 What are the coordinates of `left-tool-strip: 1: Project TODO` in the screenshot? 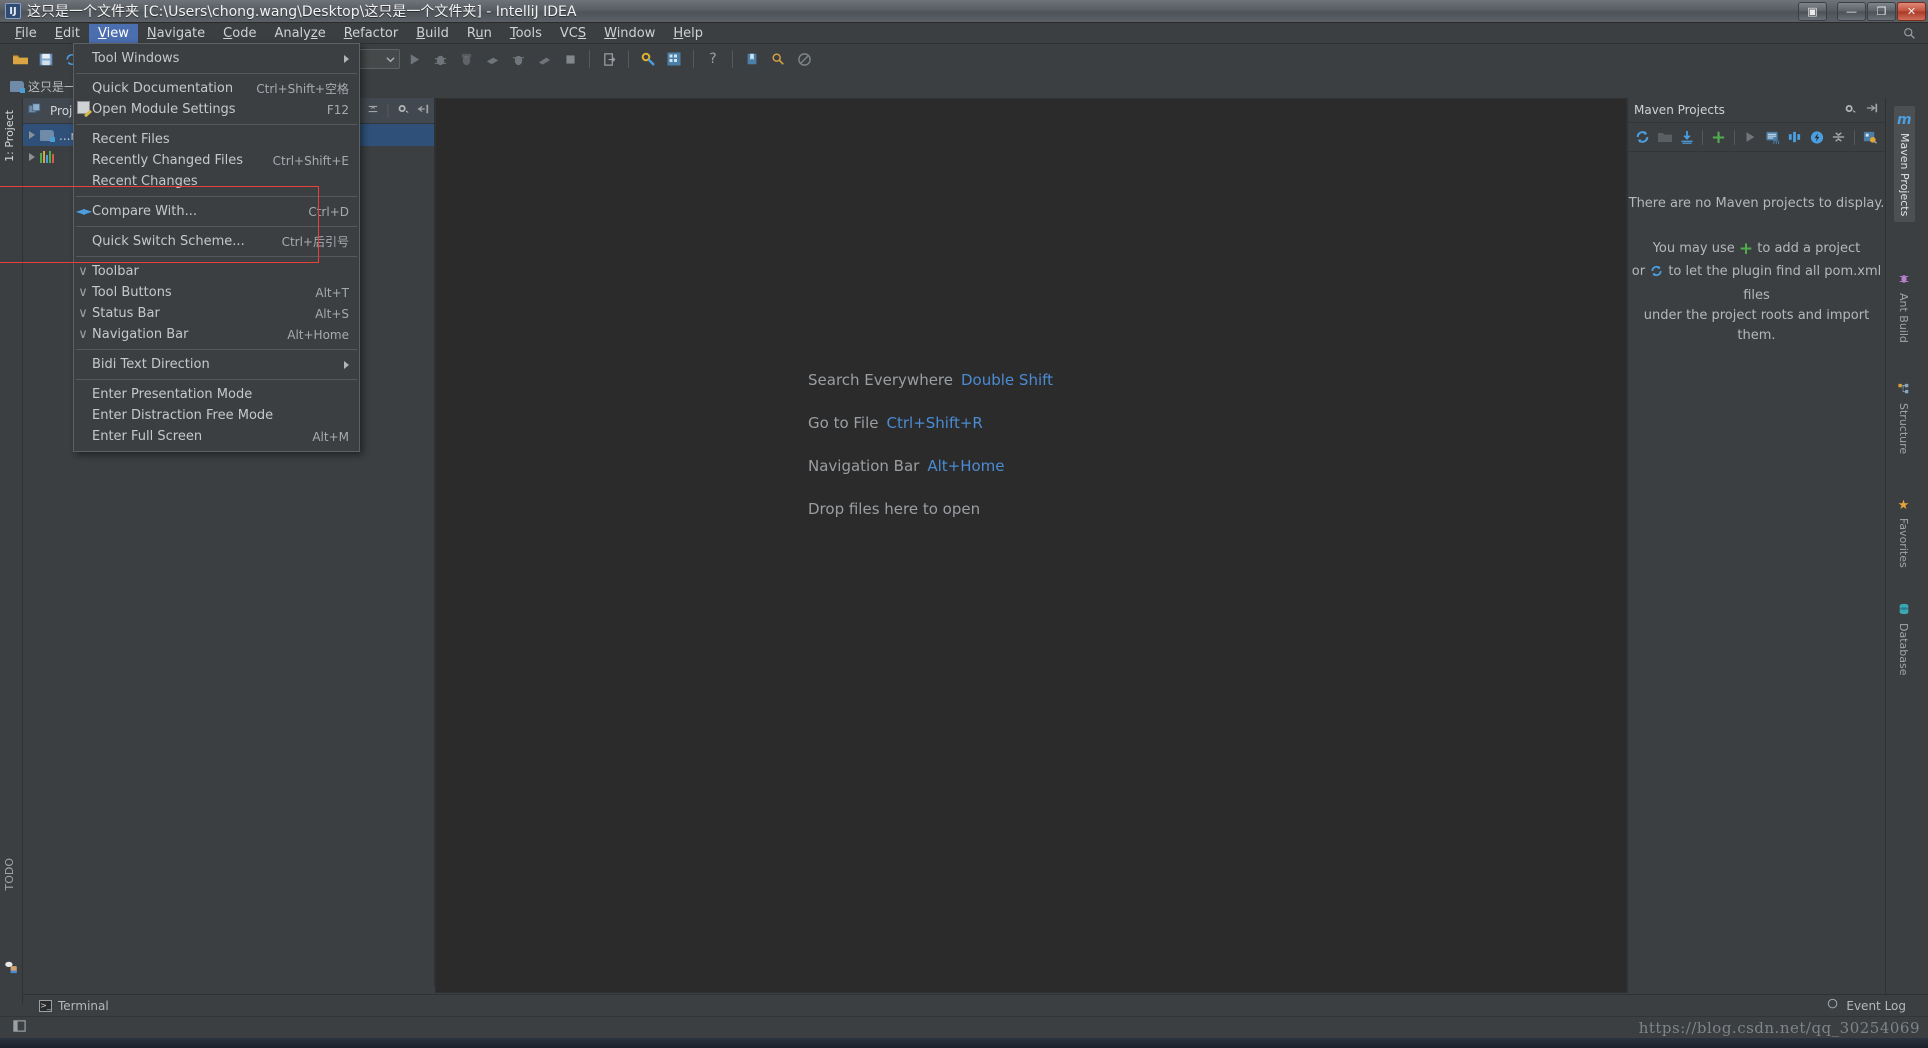 It's located at (11, 551).